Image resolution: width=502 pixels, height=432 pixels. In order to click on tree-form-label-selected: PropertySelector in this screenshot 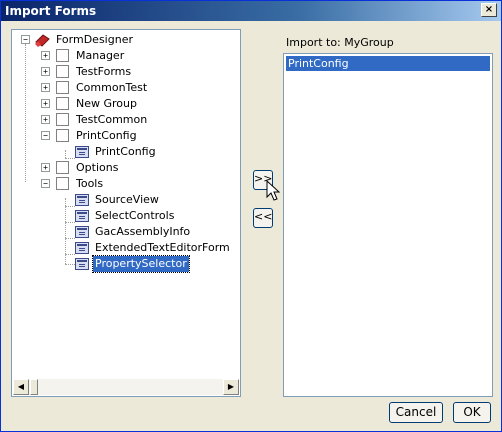, I will do `click(141, 264)`.